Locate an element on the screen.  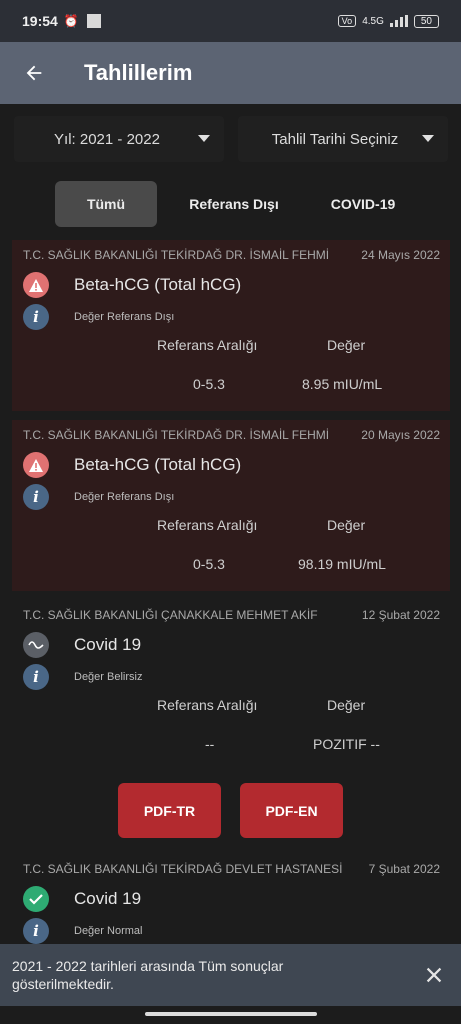
year-dropdown: Yıl: 2021 - 2022 is located at coordinates (119, 139).